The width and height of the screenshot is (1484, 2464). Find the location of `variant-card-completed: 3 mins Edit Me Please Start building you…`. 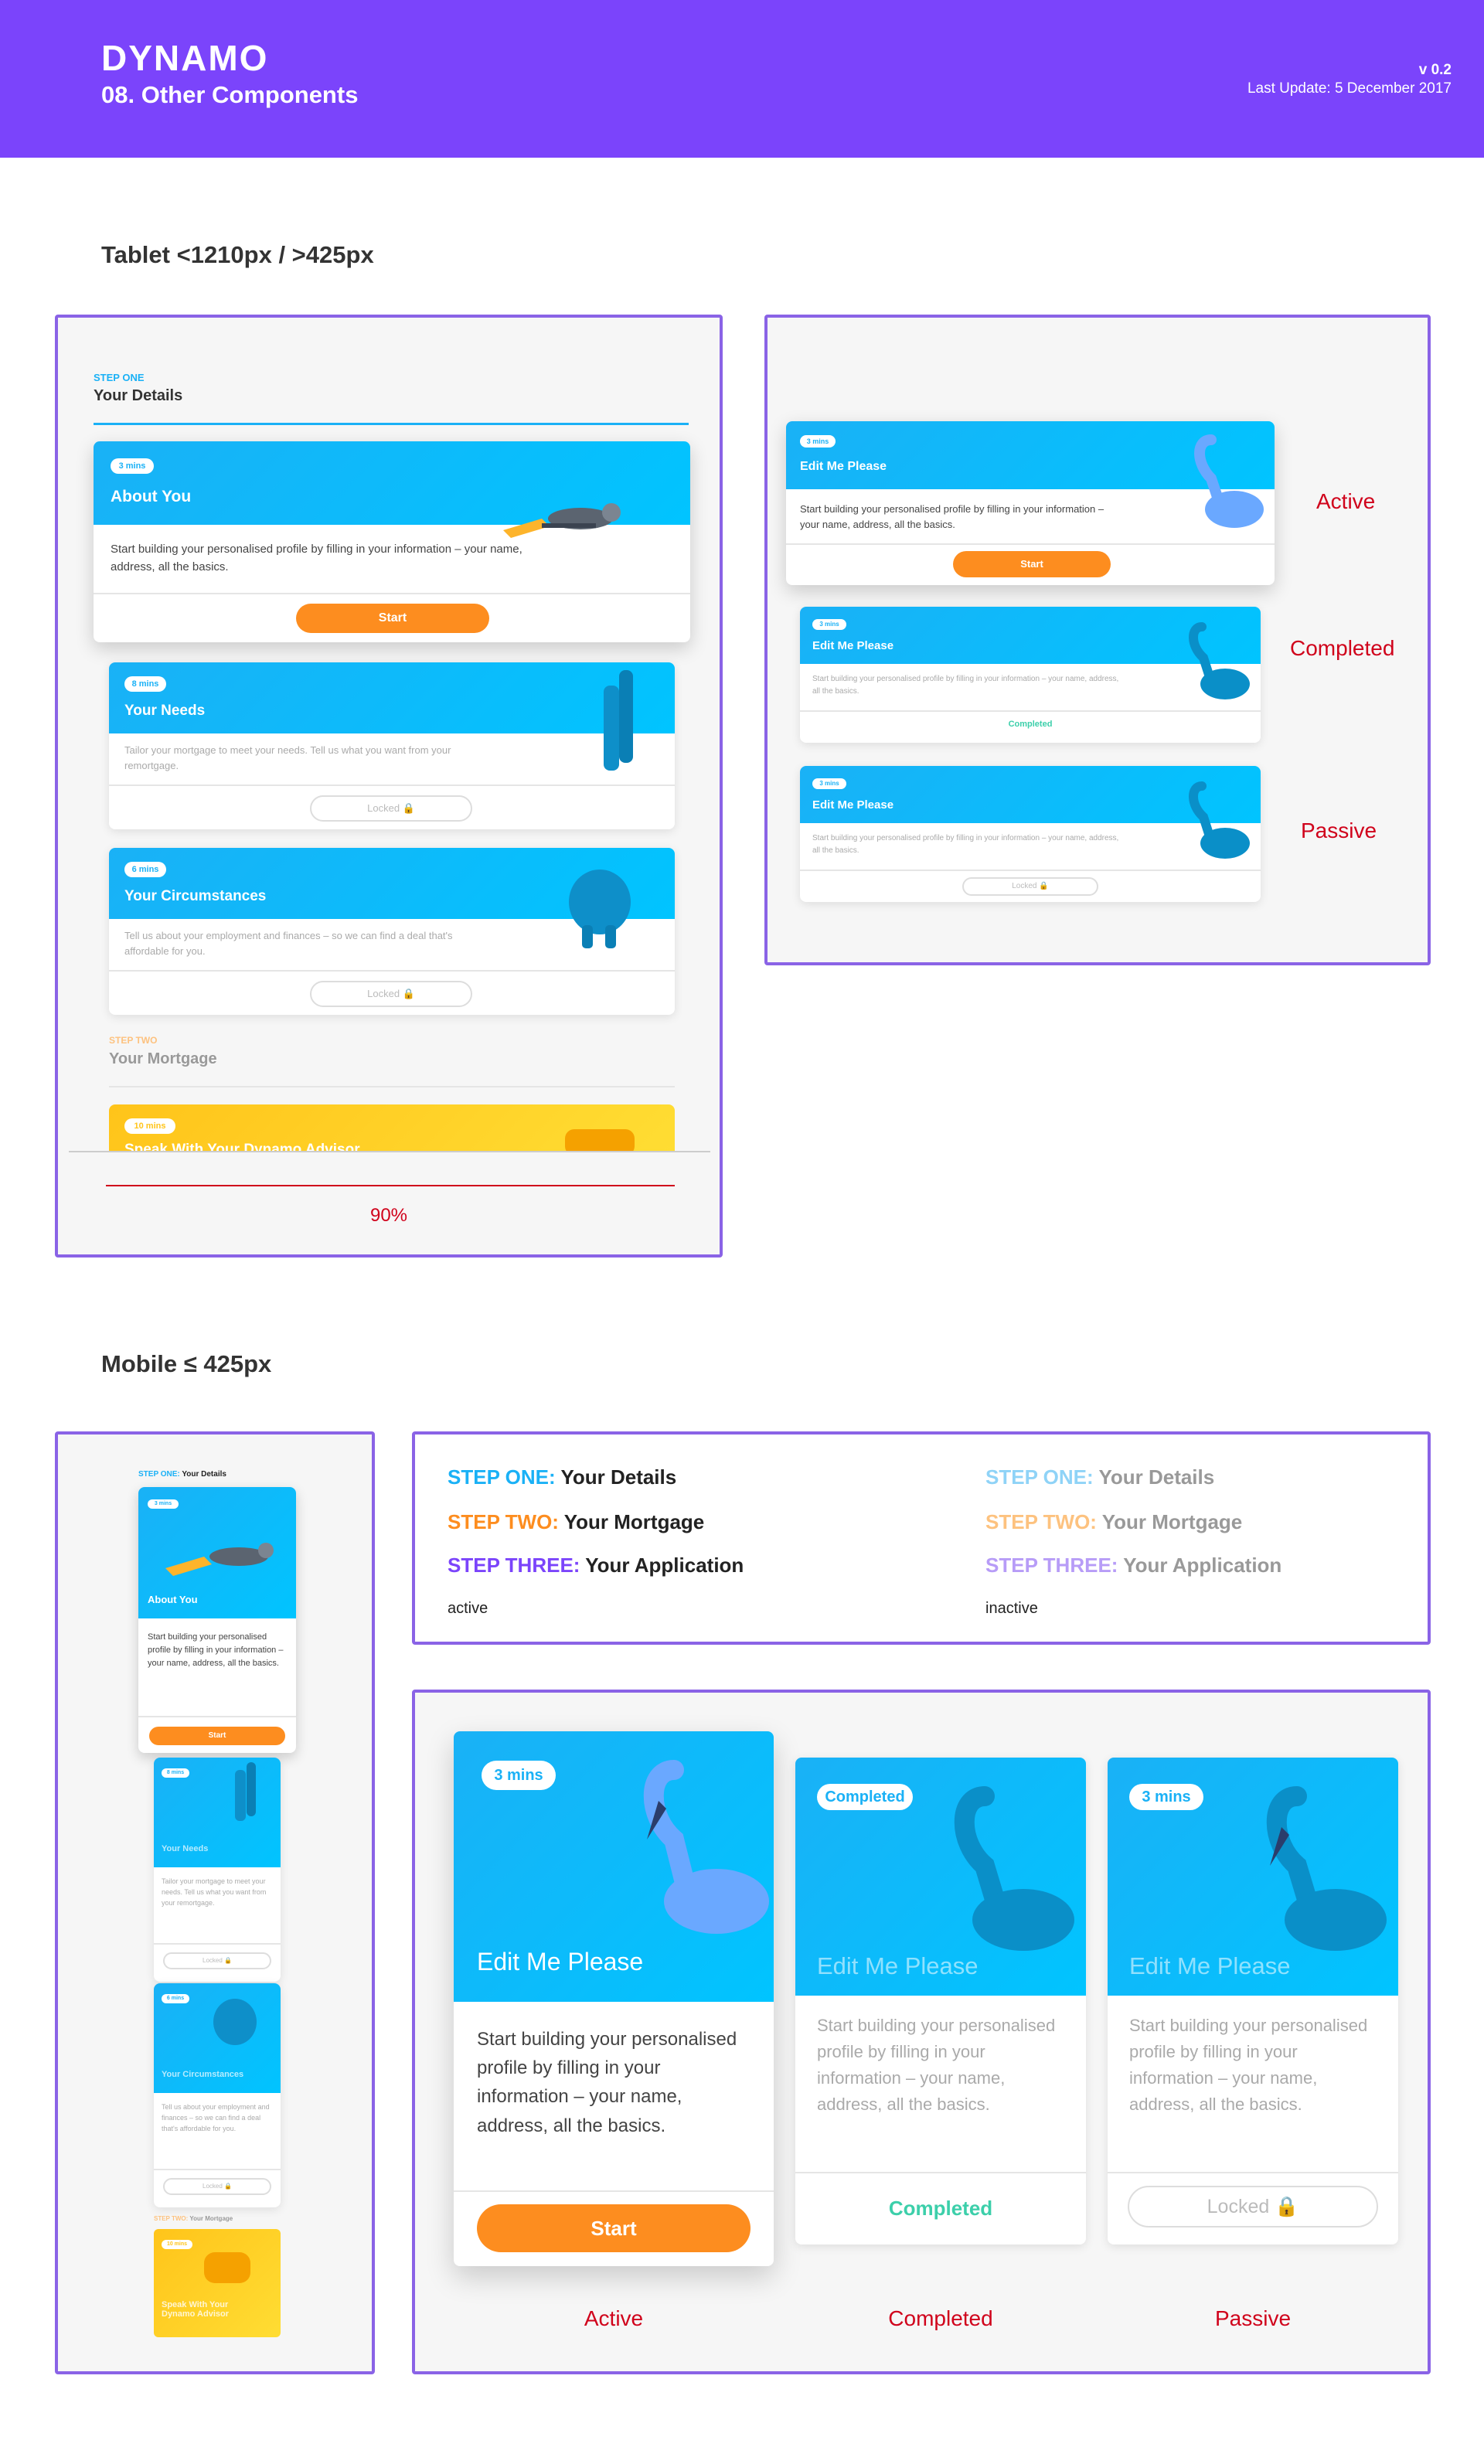

variant-card-completed: 3 mins Edit Me Please Start building you… is located at coordinates (1030, 675).